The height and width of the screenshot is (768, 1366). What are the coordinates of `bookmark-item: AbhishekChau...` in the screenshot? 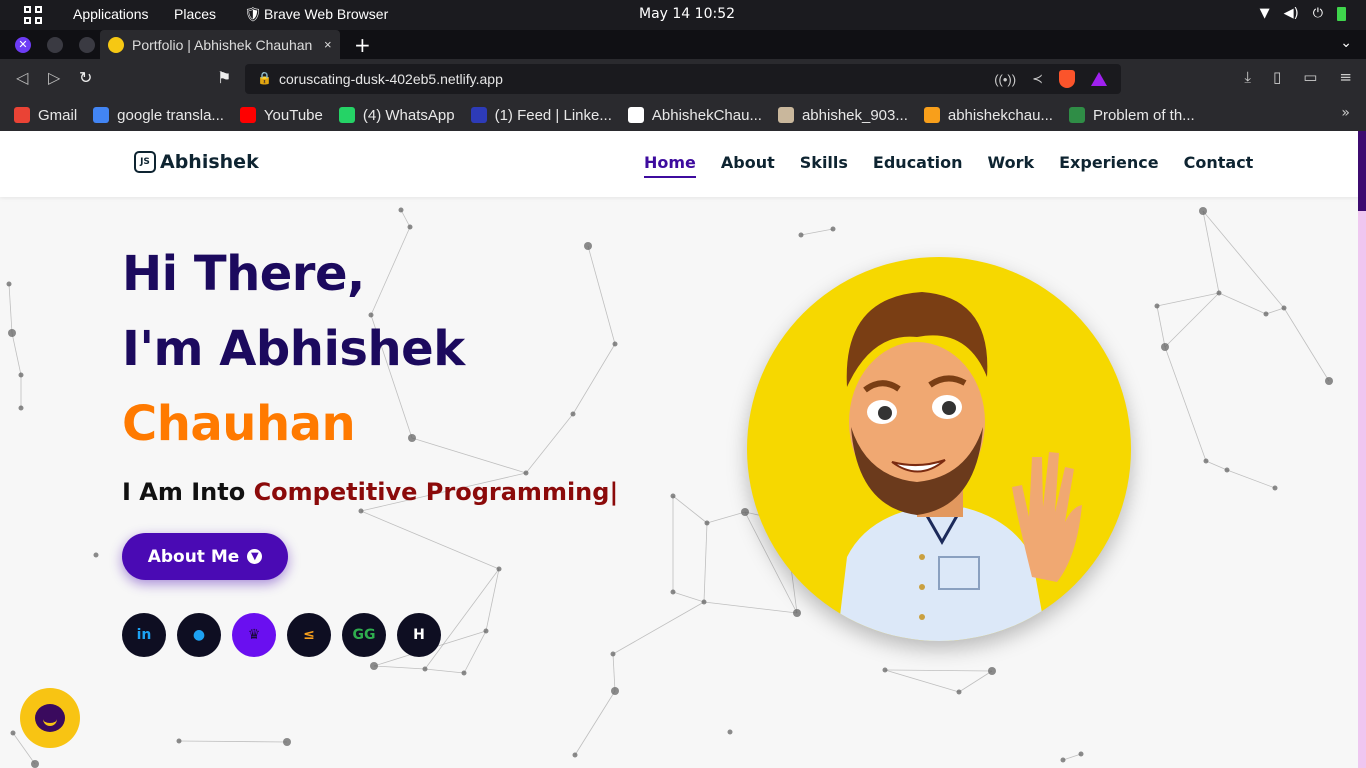 It's located at (694, 115).